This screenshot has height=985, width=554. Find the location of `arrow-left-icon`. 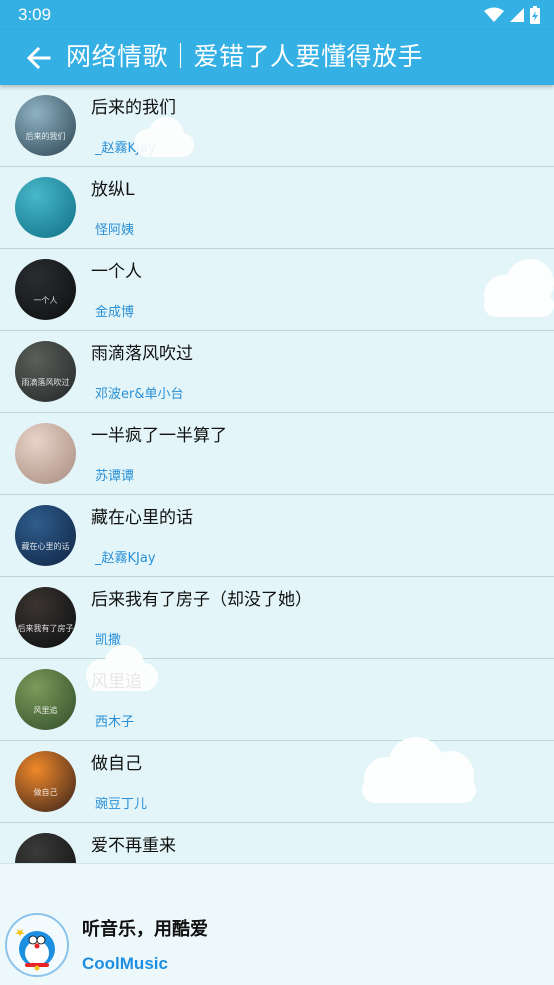

arrow-left-icon is located at coordinates (38, 58).